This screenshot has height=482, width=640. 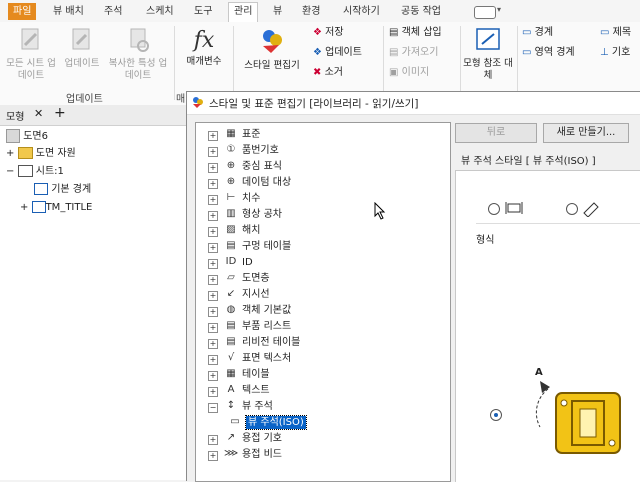 I want to click on save-label: 저장, so click(x=334, y=32).